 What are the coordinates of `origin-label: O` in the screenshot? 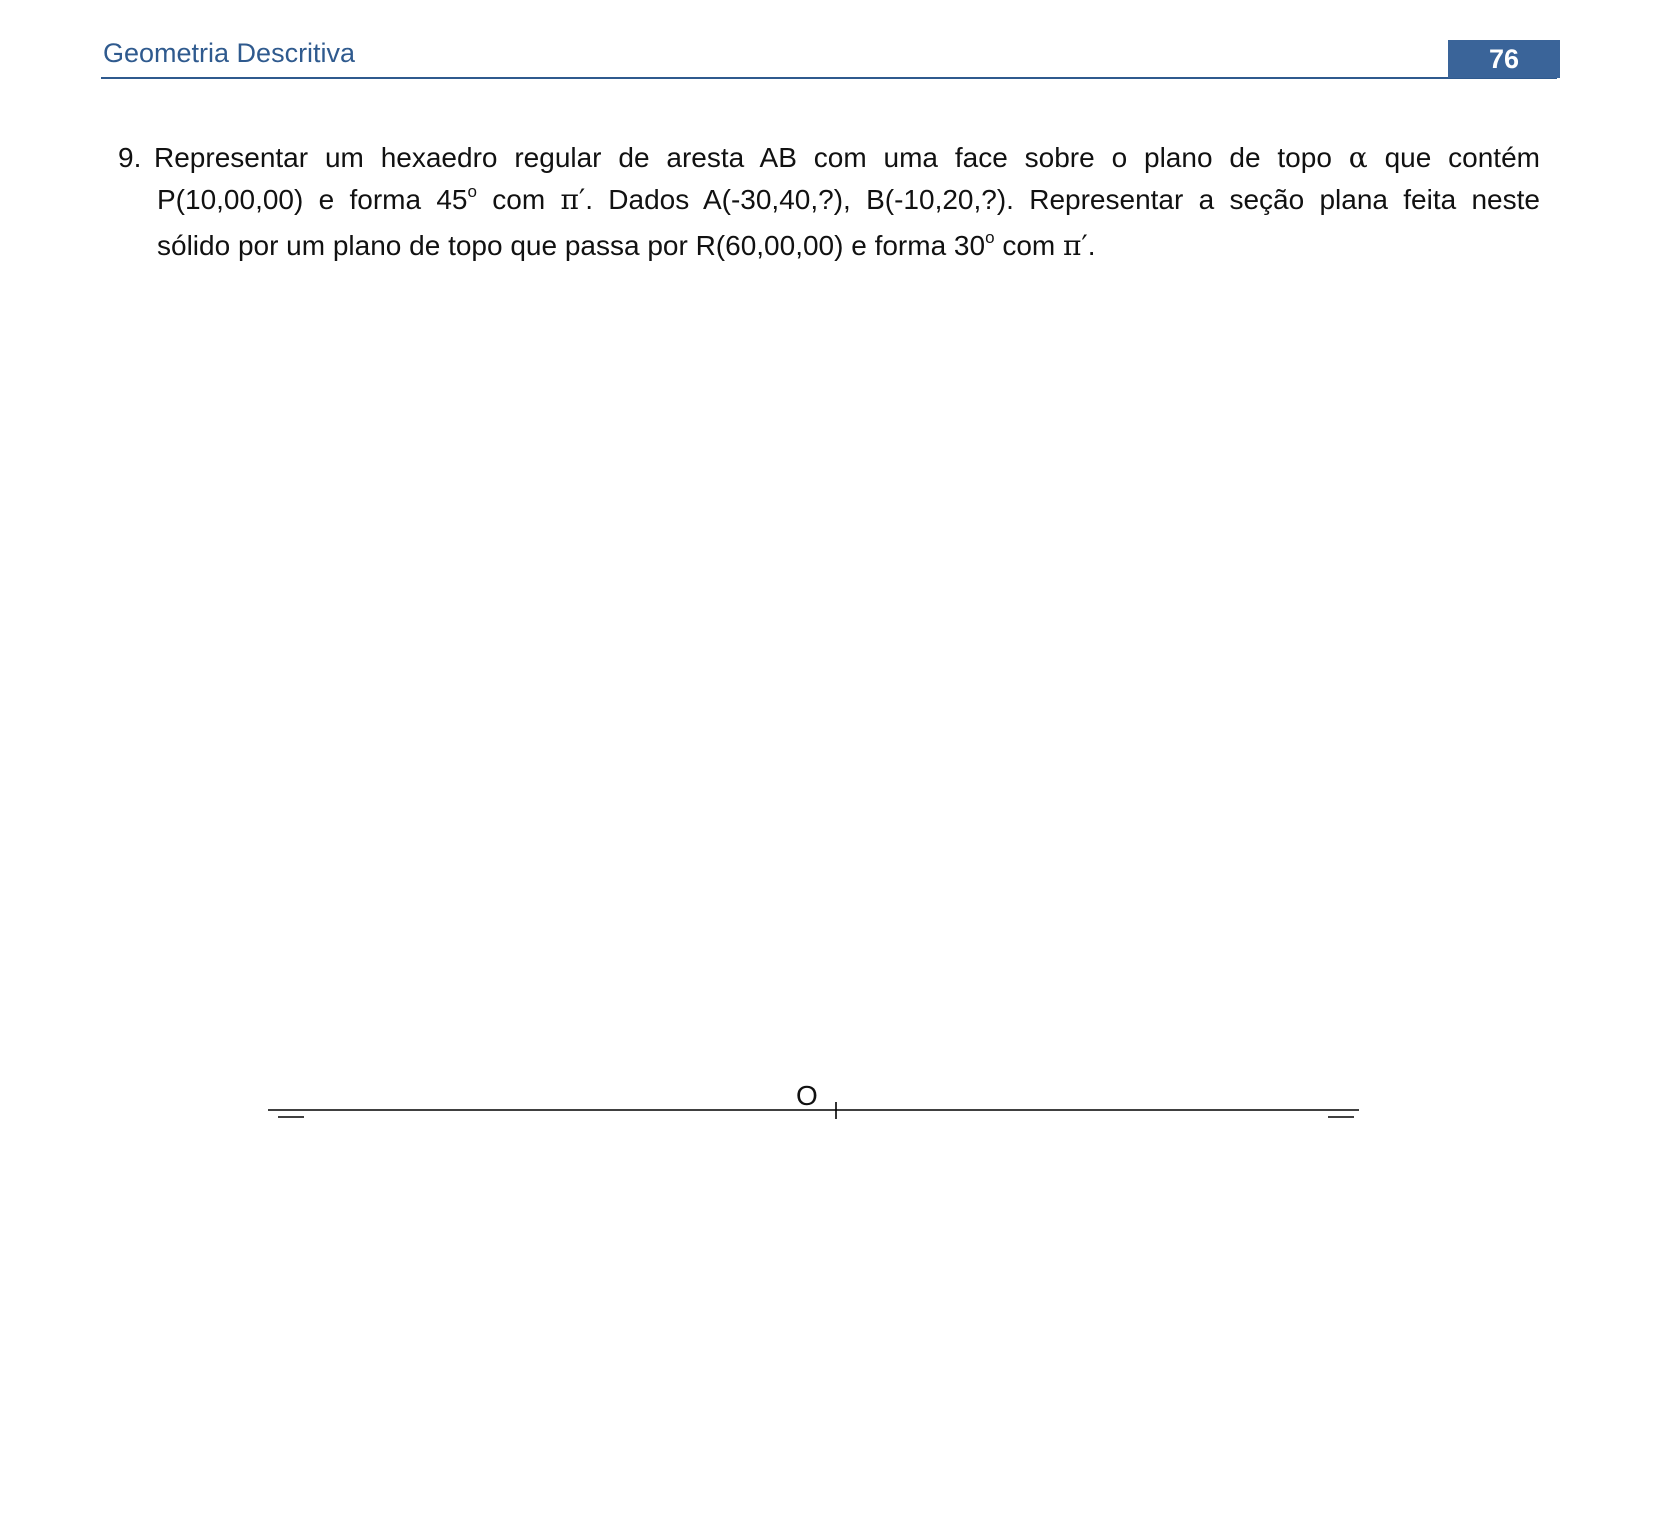 It's located at (807, 1095).